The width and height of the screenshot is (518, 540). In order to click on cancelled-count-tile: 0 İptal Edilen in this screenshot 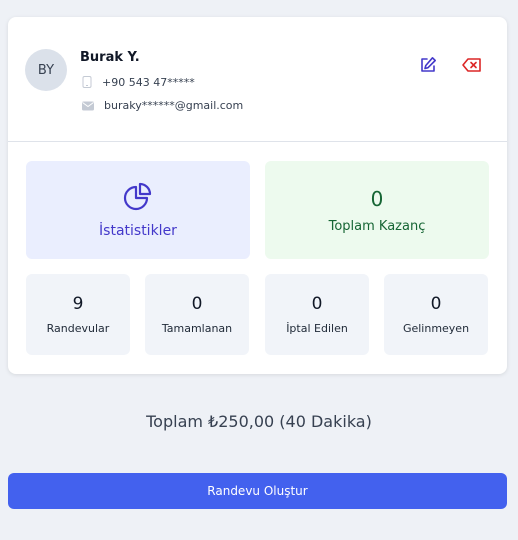, I will do `click(317, 314)`.